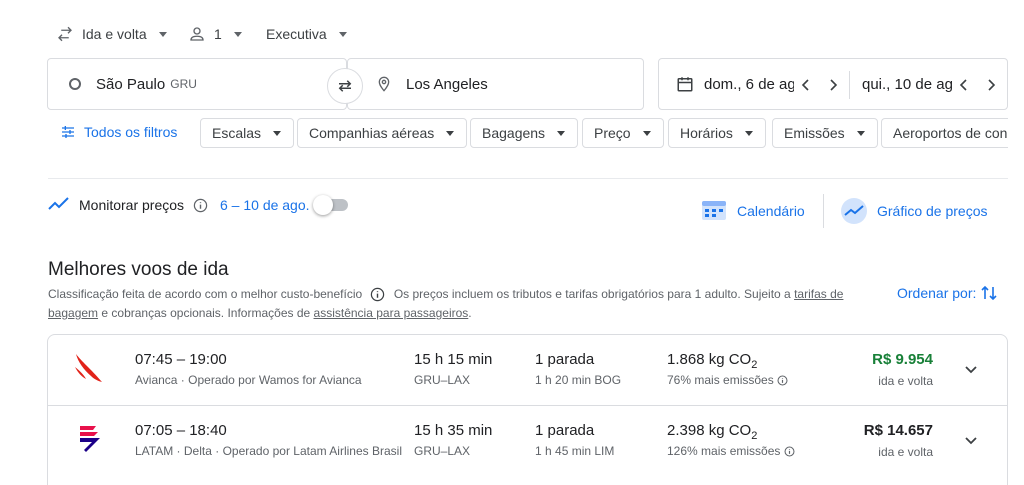  I want to click on optional-note: e cobranças opcionais. Informações de, so click(206, 313).